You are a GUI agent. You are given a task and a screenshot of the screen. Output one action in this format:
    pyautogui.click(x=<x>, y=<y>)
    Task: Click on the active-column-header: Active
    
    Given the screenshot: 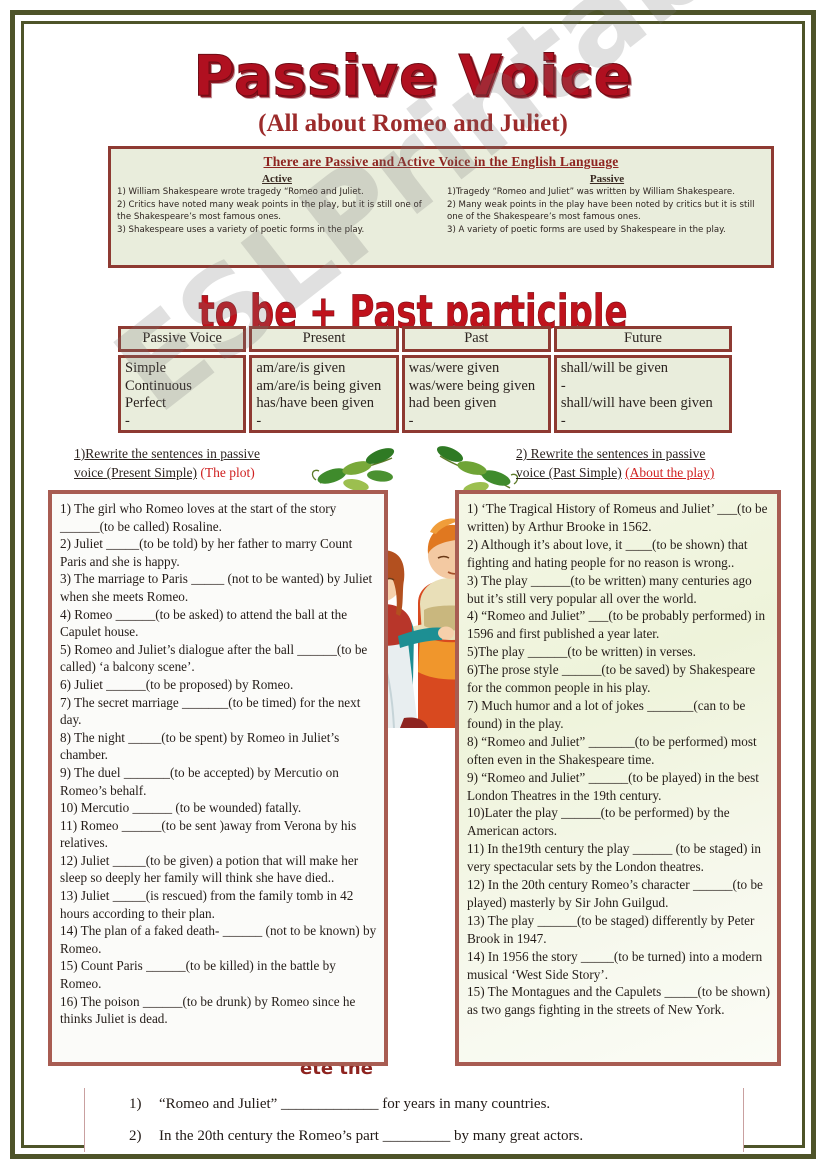 What is the action you would take?
    pyautogui.click(x=277, y=179)
    